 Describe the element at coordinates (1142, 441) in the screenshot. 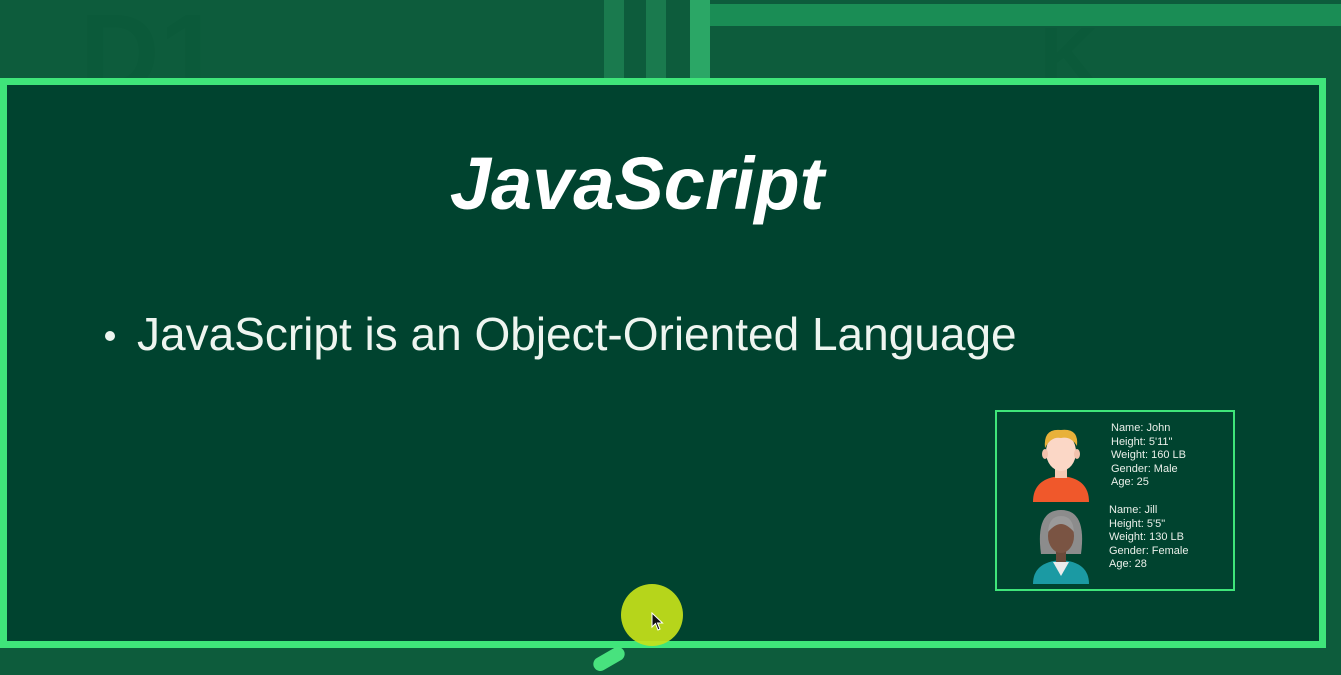

I see `property-height: Height: 5'11"` at that location.